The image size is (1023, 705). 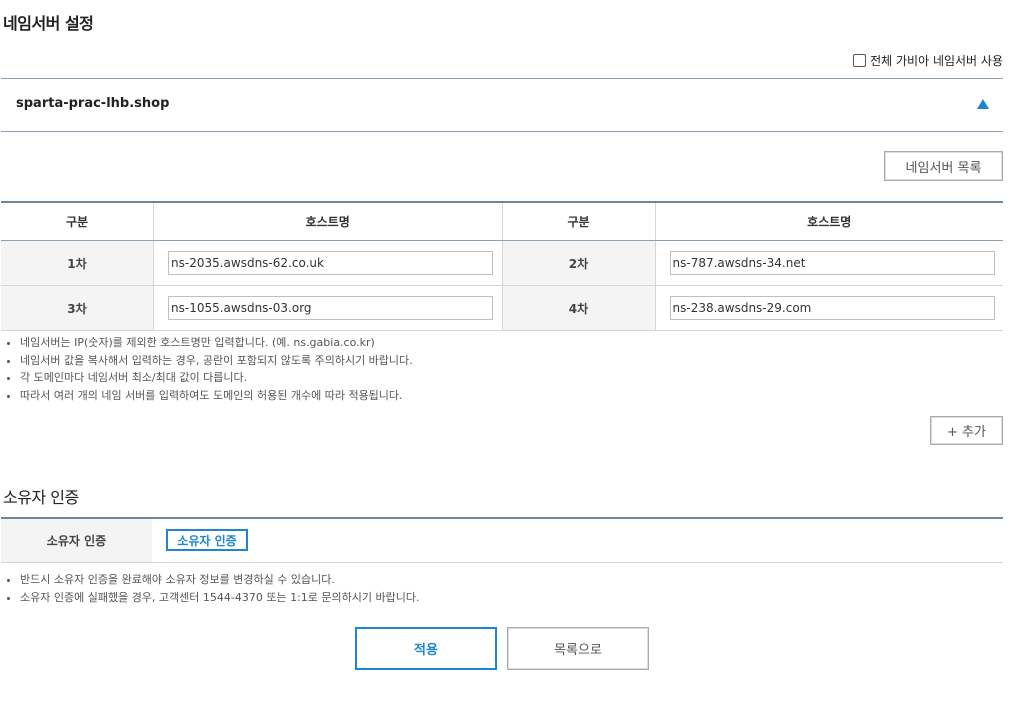 I want to click on owner-auth-button: 소유자 인증, so click(x=207, y=540).